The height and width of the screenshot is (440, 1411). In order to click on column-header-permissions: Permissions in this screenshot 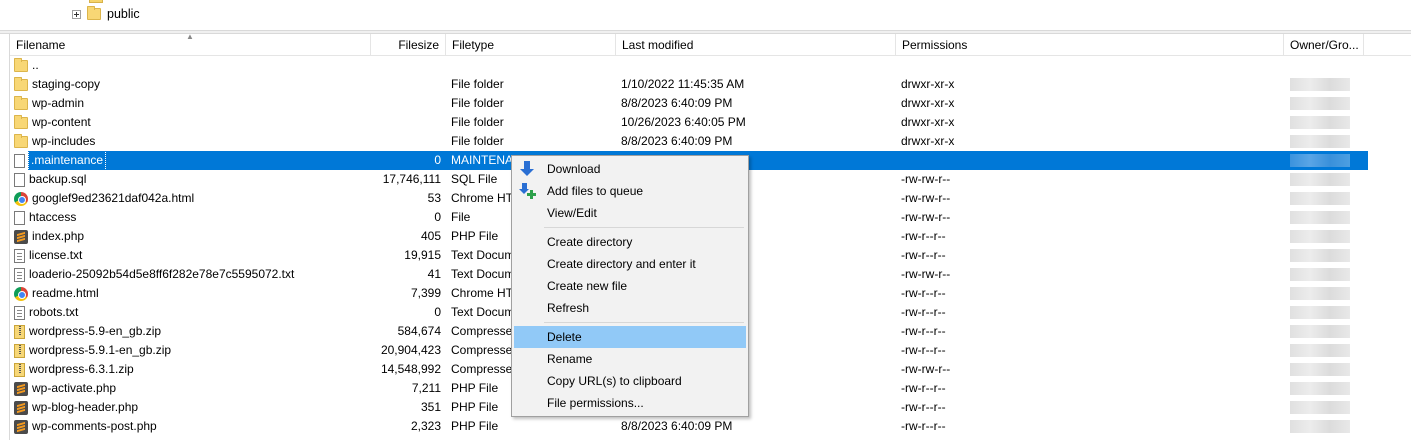, I will do `click(1090, 45)`.